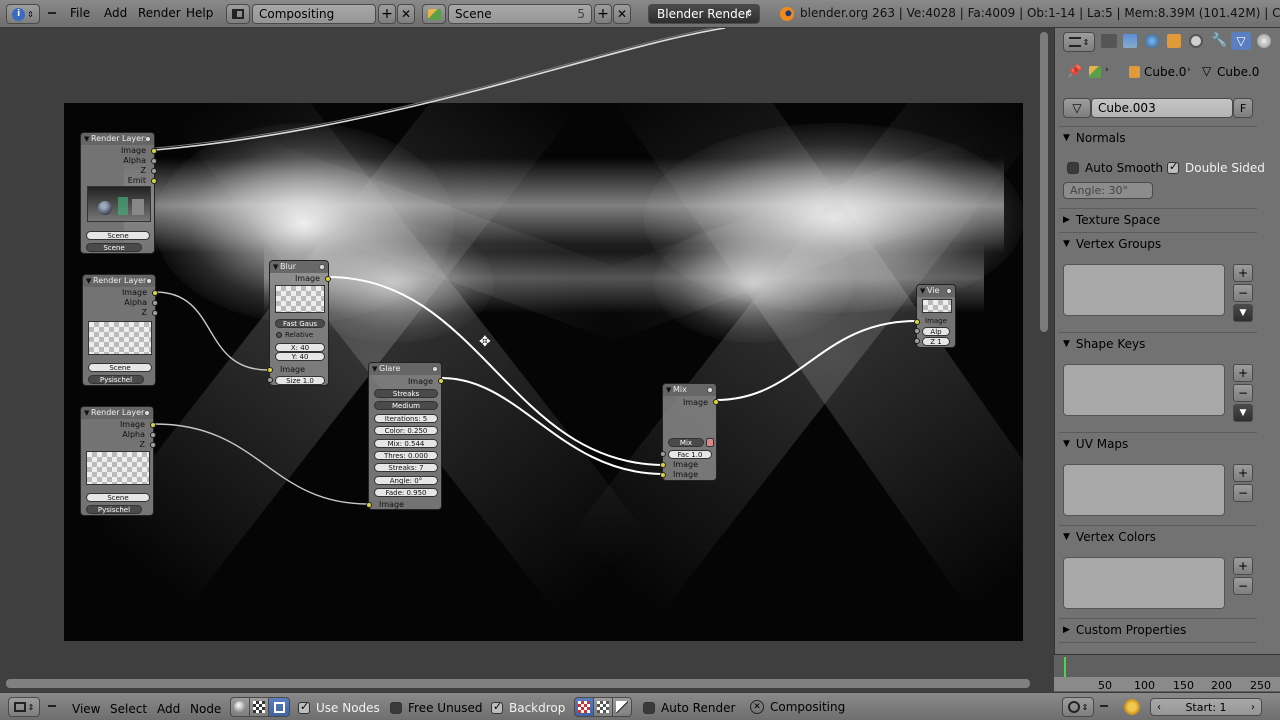 This screenshot has height=720, width=1280. I want to click on remove-shape-key-button: −, so click(1243, 393).